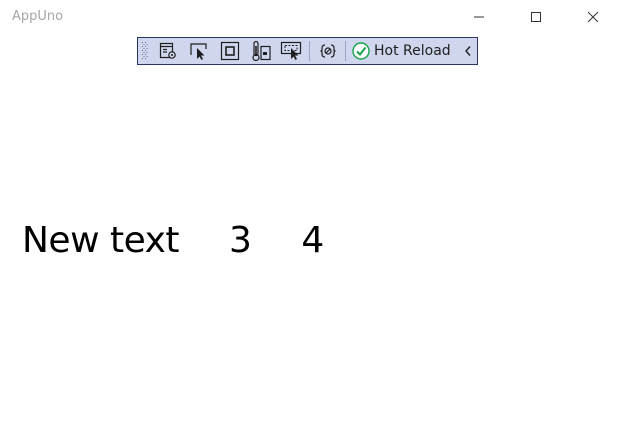 This screenshot has height=435, width=620. What do you see at coordinates (312, 240) in the screenshot?
I see `text-block-4: 4` at bounding box center [312, 240].